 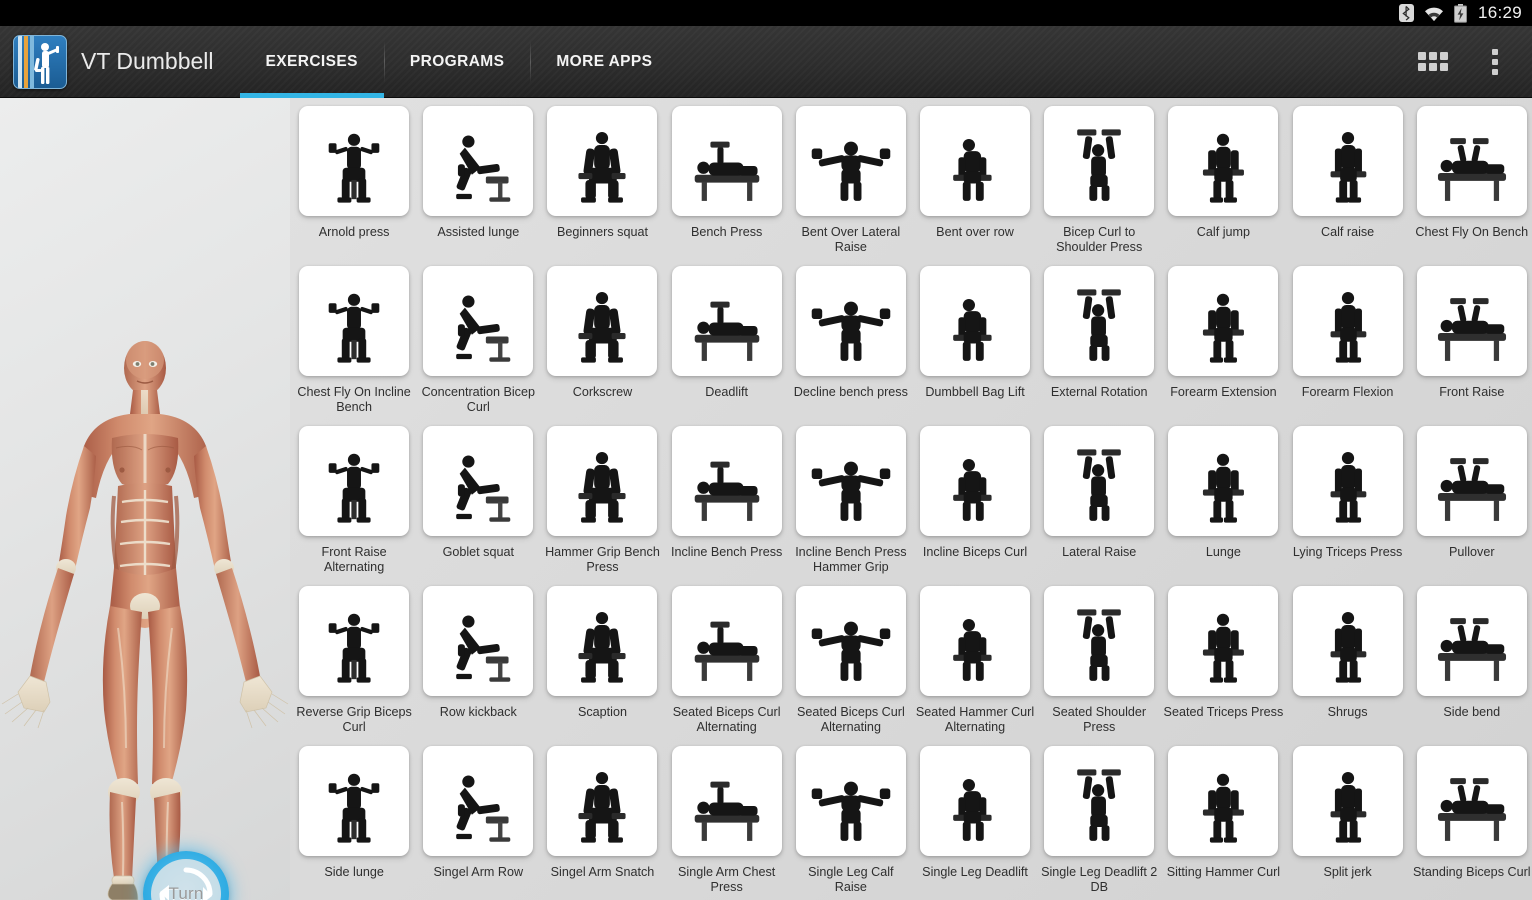 I want to click on exercise-cell: Seated Hammer Curl Alternating, so click(x=975, y=666).